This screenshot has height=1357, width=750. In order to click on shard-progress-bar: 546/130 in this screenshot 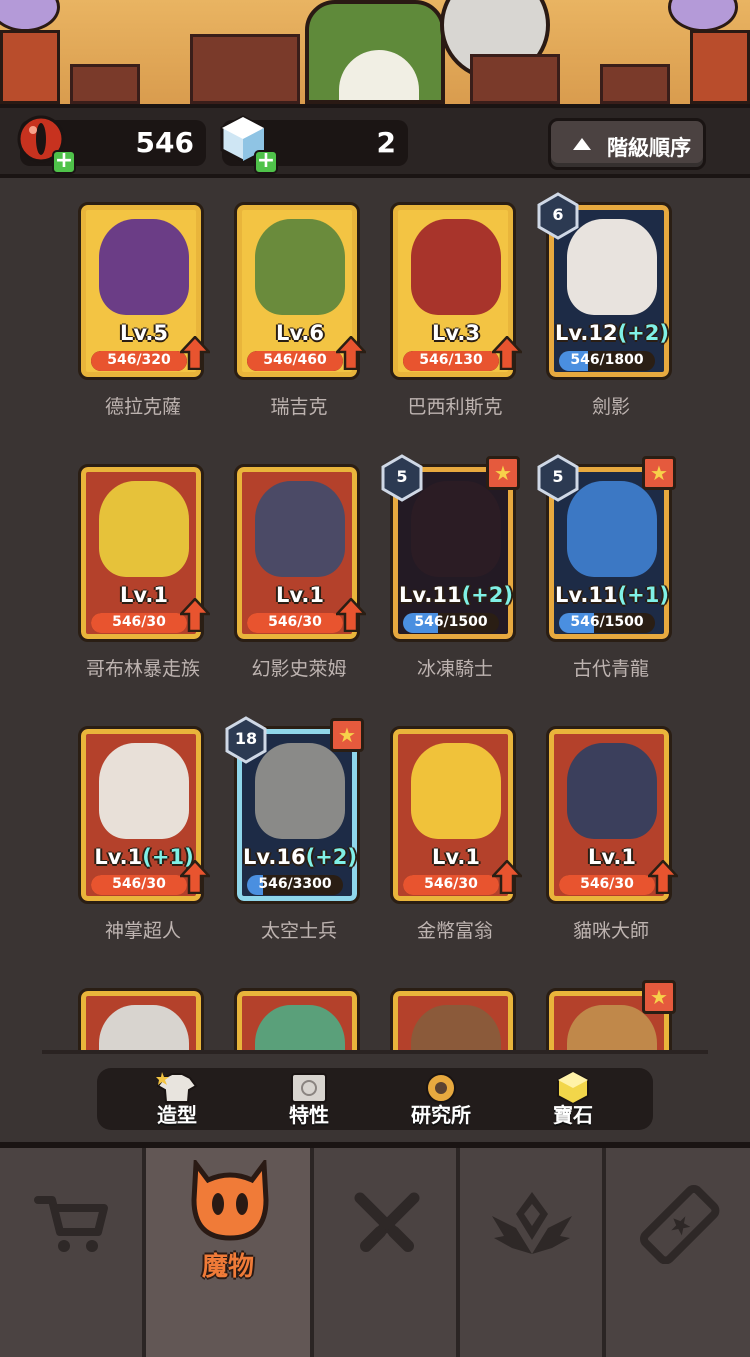, I will do `click(451, 361)`.